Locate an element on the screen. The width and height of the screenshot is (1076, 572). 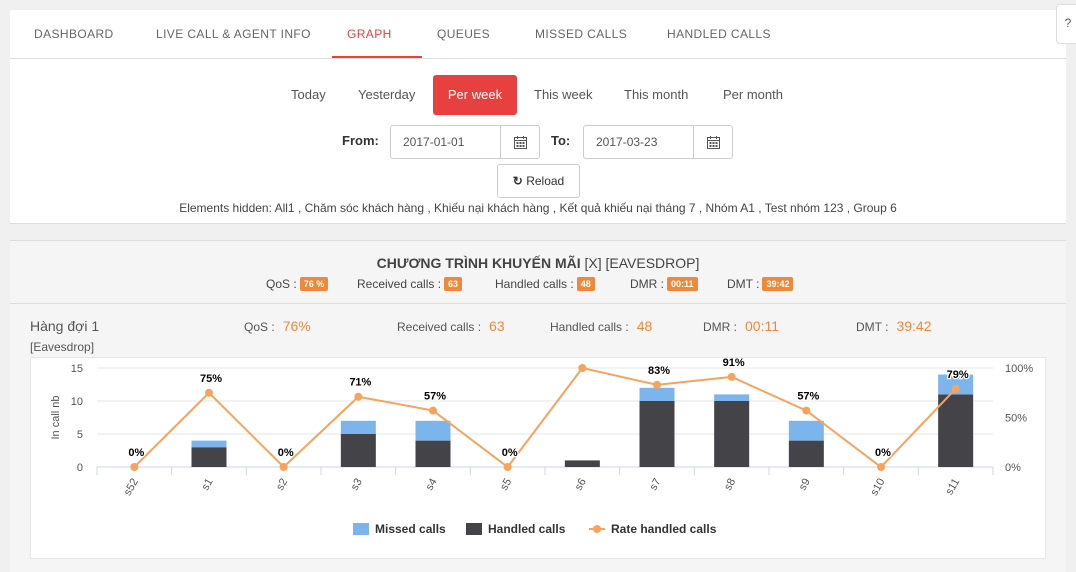
queue-handled-value: 48 is located at coordinates (644, 326).